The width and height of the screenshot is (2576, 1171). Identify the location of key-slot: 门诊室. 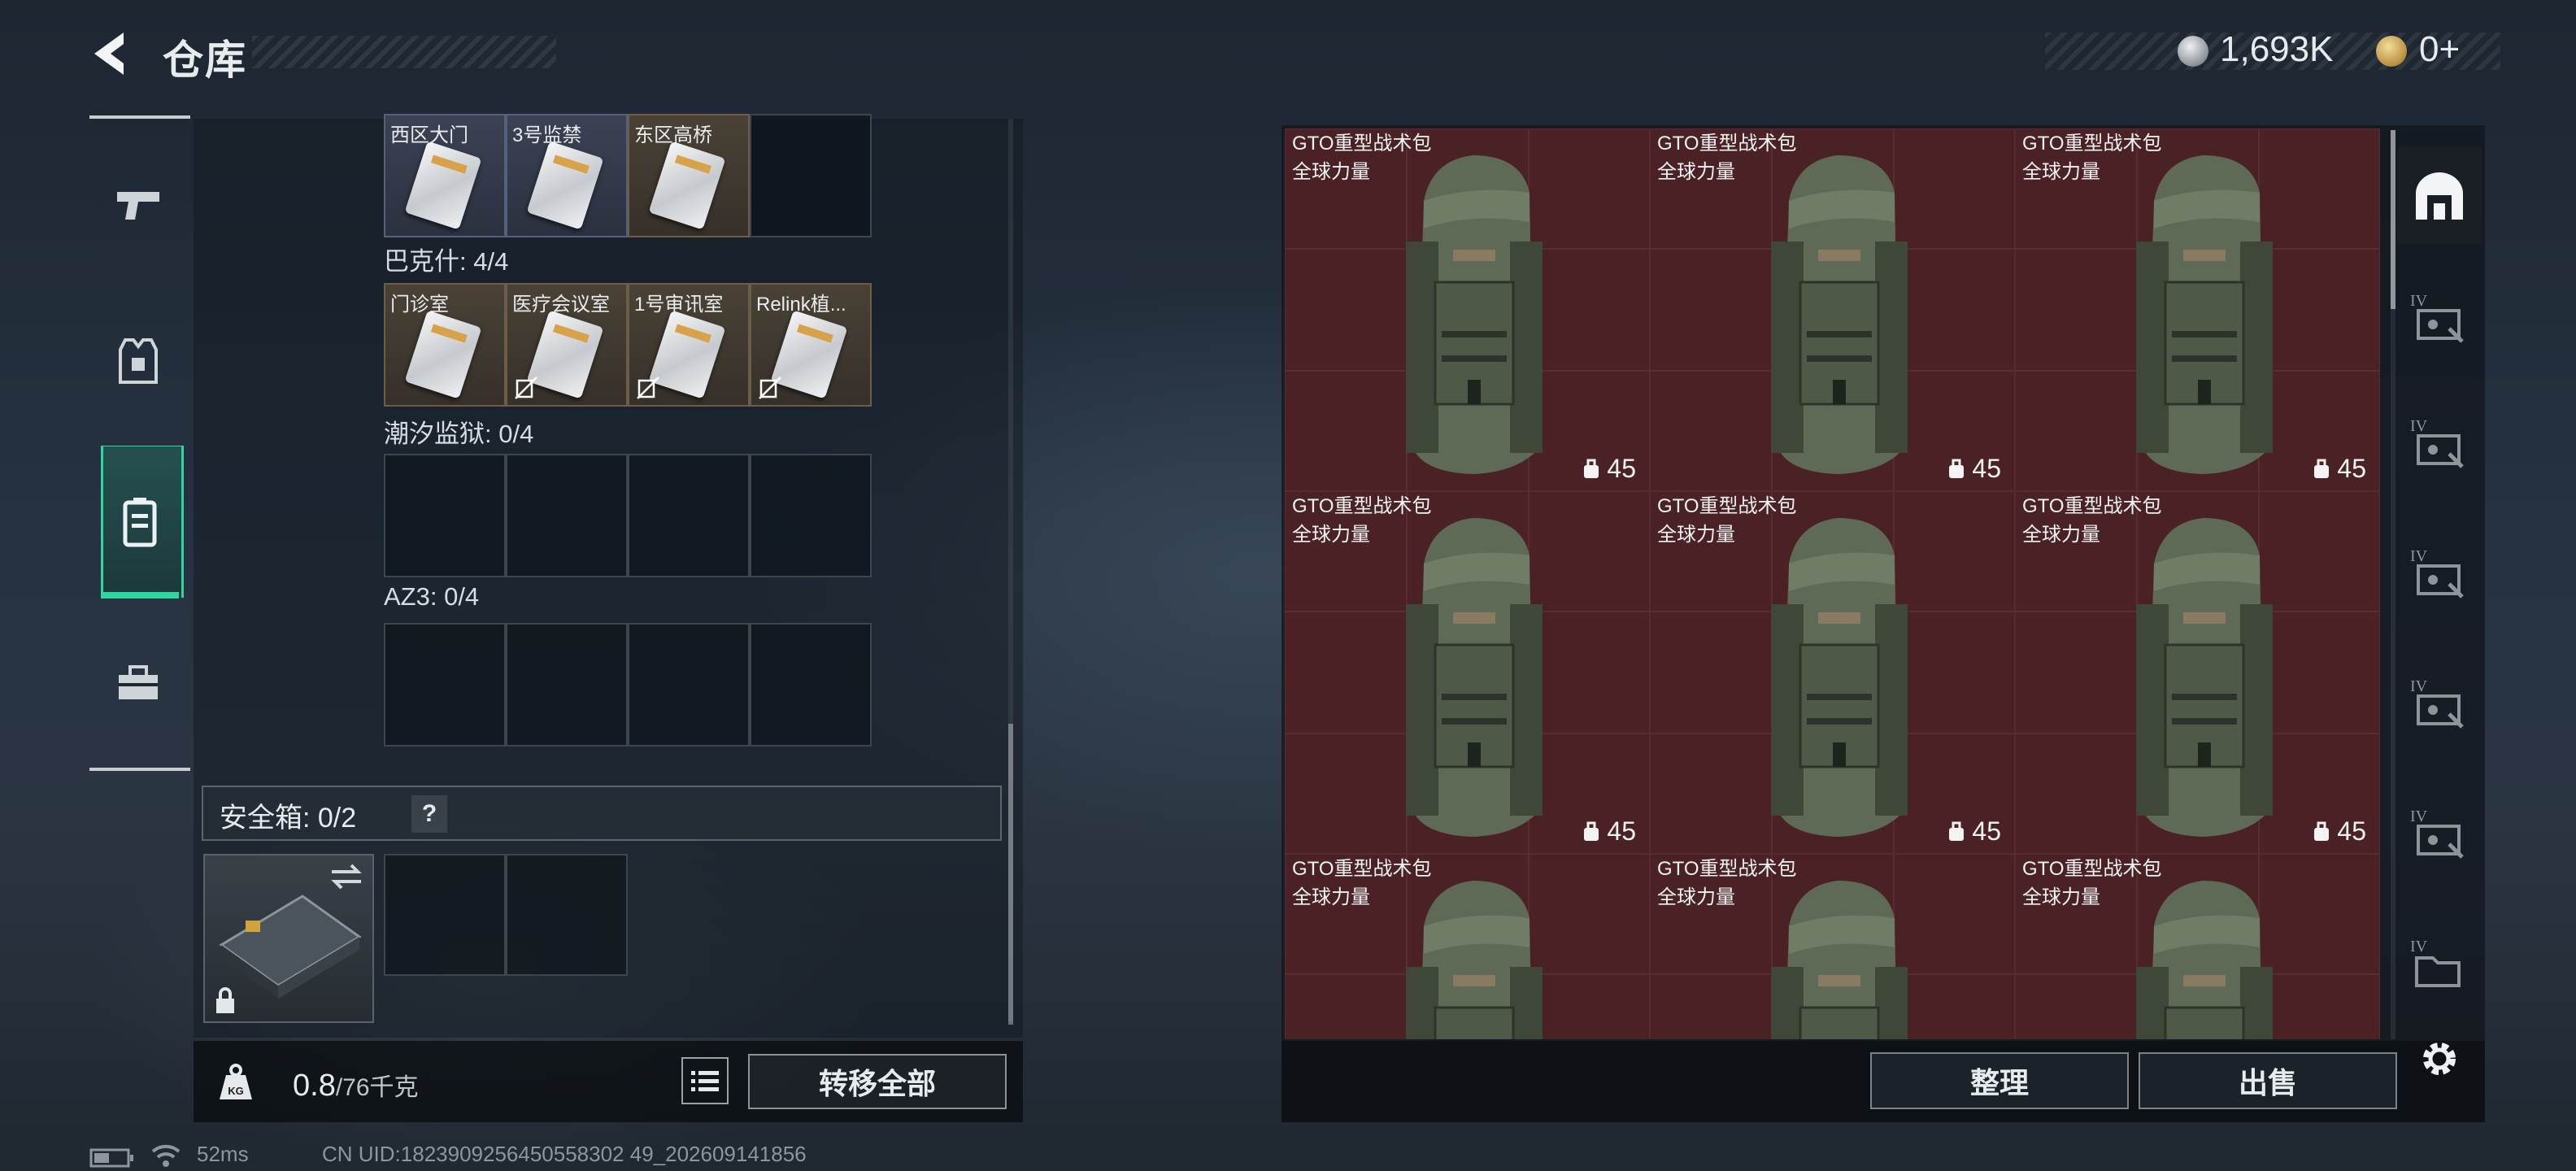
(445, 345).